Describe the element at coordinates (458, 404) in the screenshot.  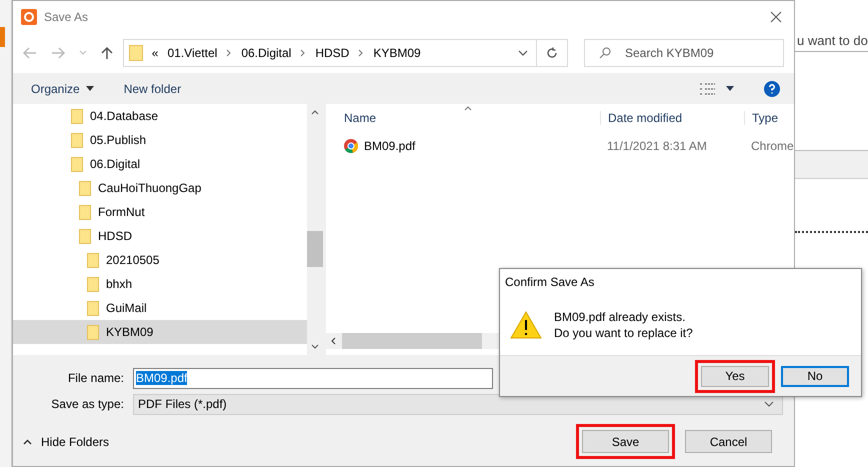
I see `save-as-type-dropdown: PDF Files (*.pdf)` at that location.